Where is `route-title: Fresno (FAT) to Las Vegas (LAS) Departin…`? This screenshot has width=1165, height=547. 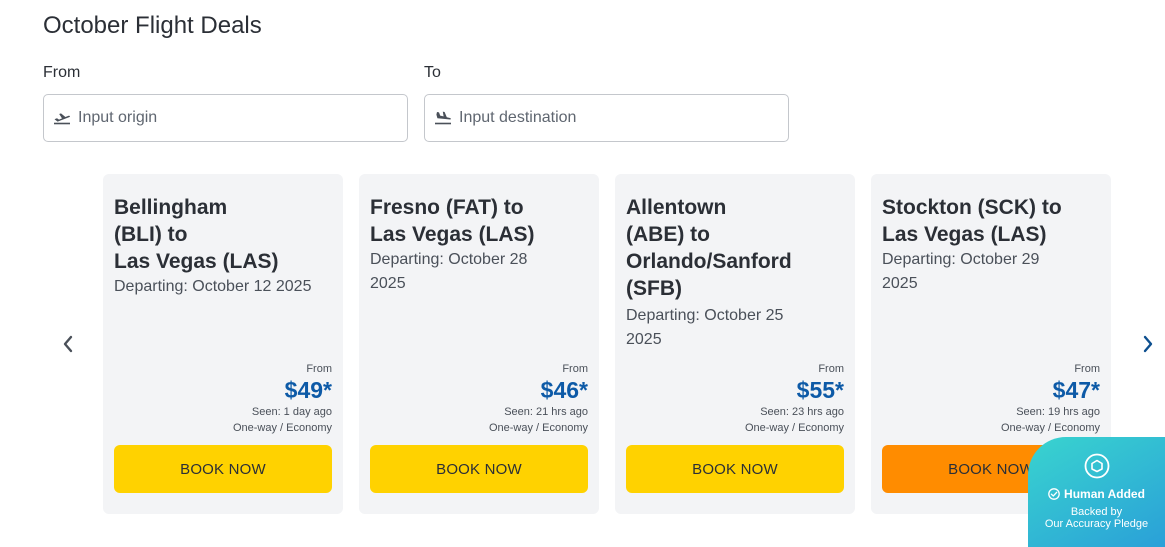 route-title: Fresno (FAT) to Las Vegas (LAS) Departin… is located at coordinates (480, 245).